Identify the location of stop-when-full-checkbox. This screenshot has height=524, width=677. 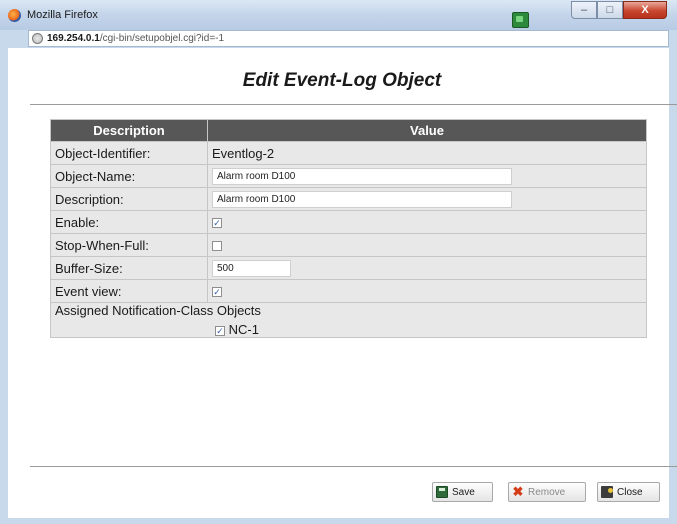
(217, 246).